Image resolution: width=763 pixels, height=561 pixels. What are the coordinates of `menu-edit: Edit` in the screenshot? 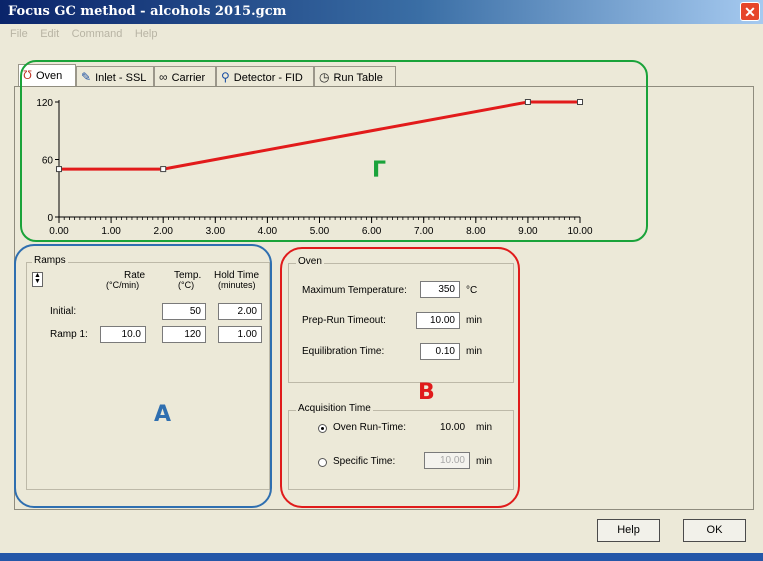 It's located at (49, 34).